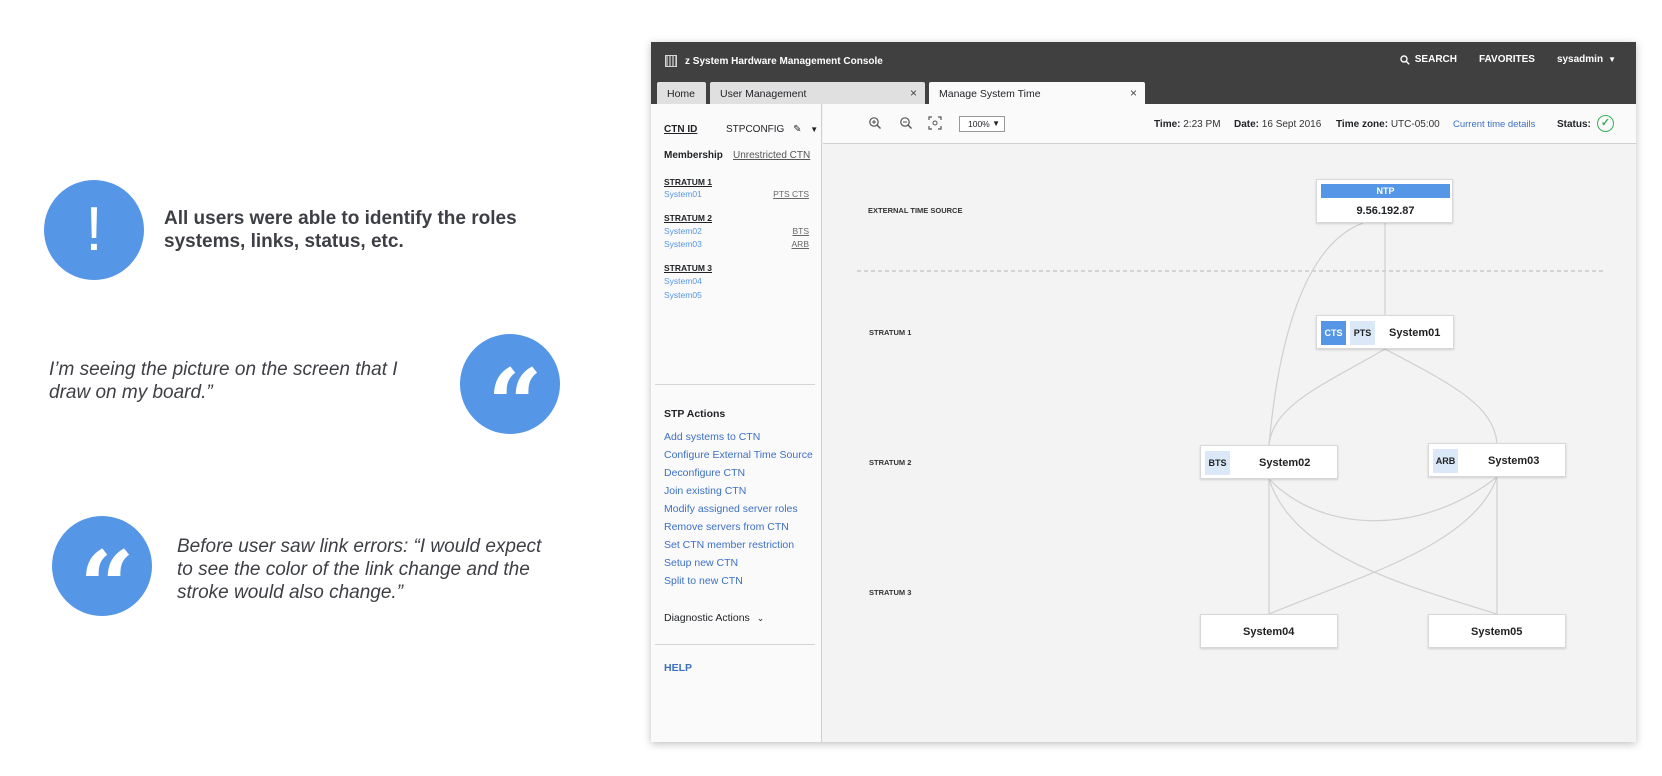 This screenshot has width=1662, height=776. Describe the element at coordinates (1383, 545) in the screenshot. I see `link-system03-system04` at that location.